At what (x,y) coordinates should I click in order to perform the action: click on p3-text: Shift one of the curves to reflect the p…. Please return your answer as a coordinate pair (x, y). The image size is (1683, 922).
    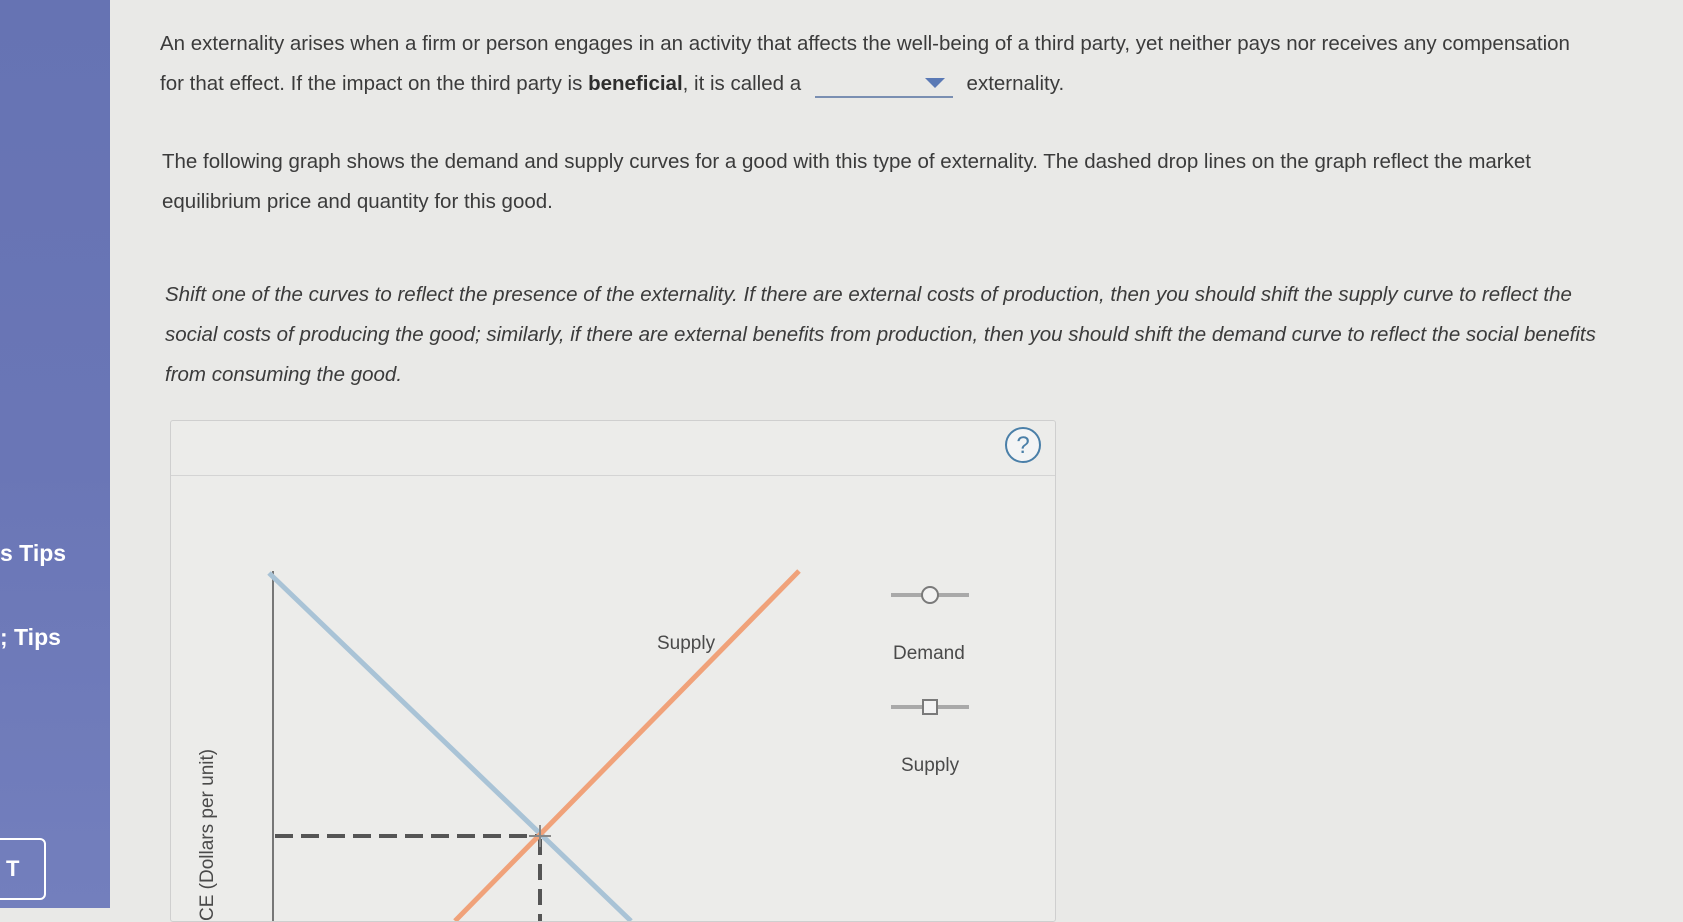
    Looking at the image, I should click on (880, 334).